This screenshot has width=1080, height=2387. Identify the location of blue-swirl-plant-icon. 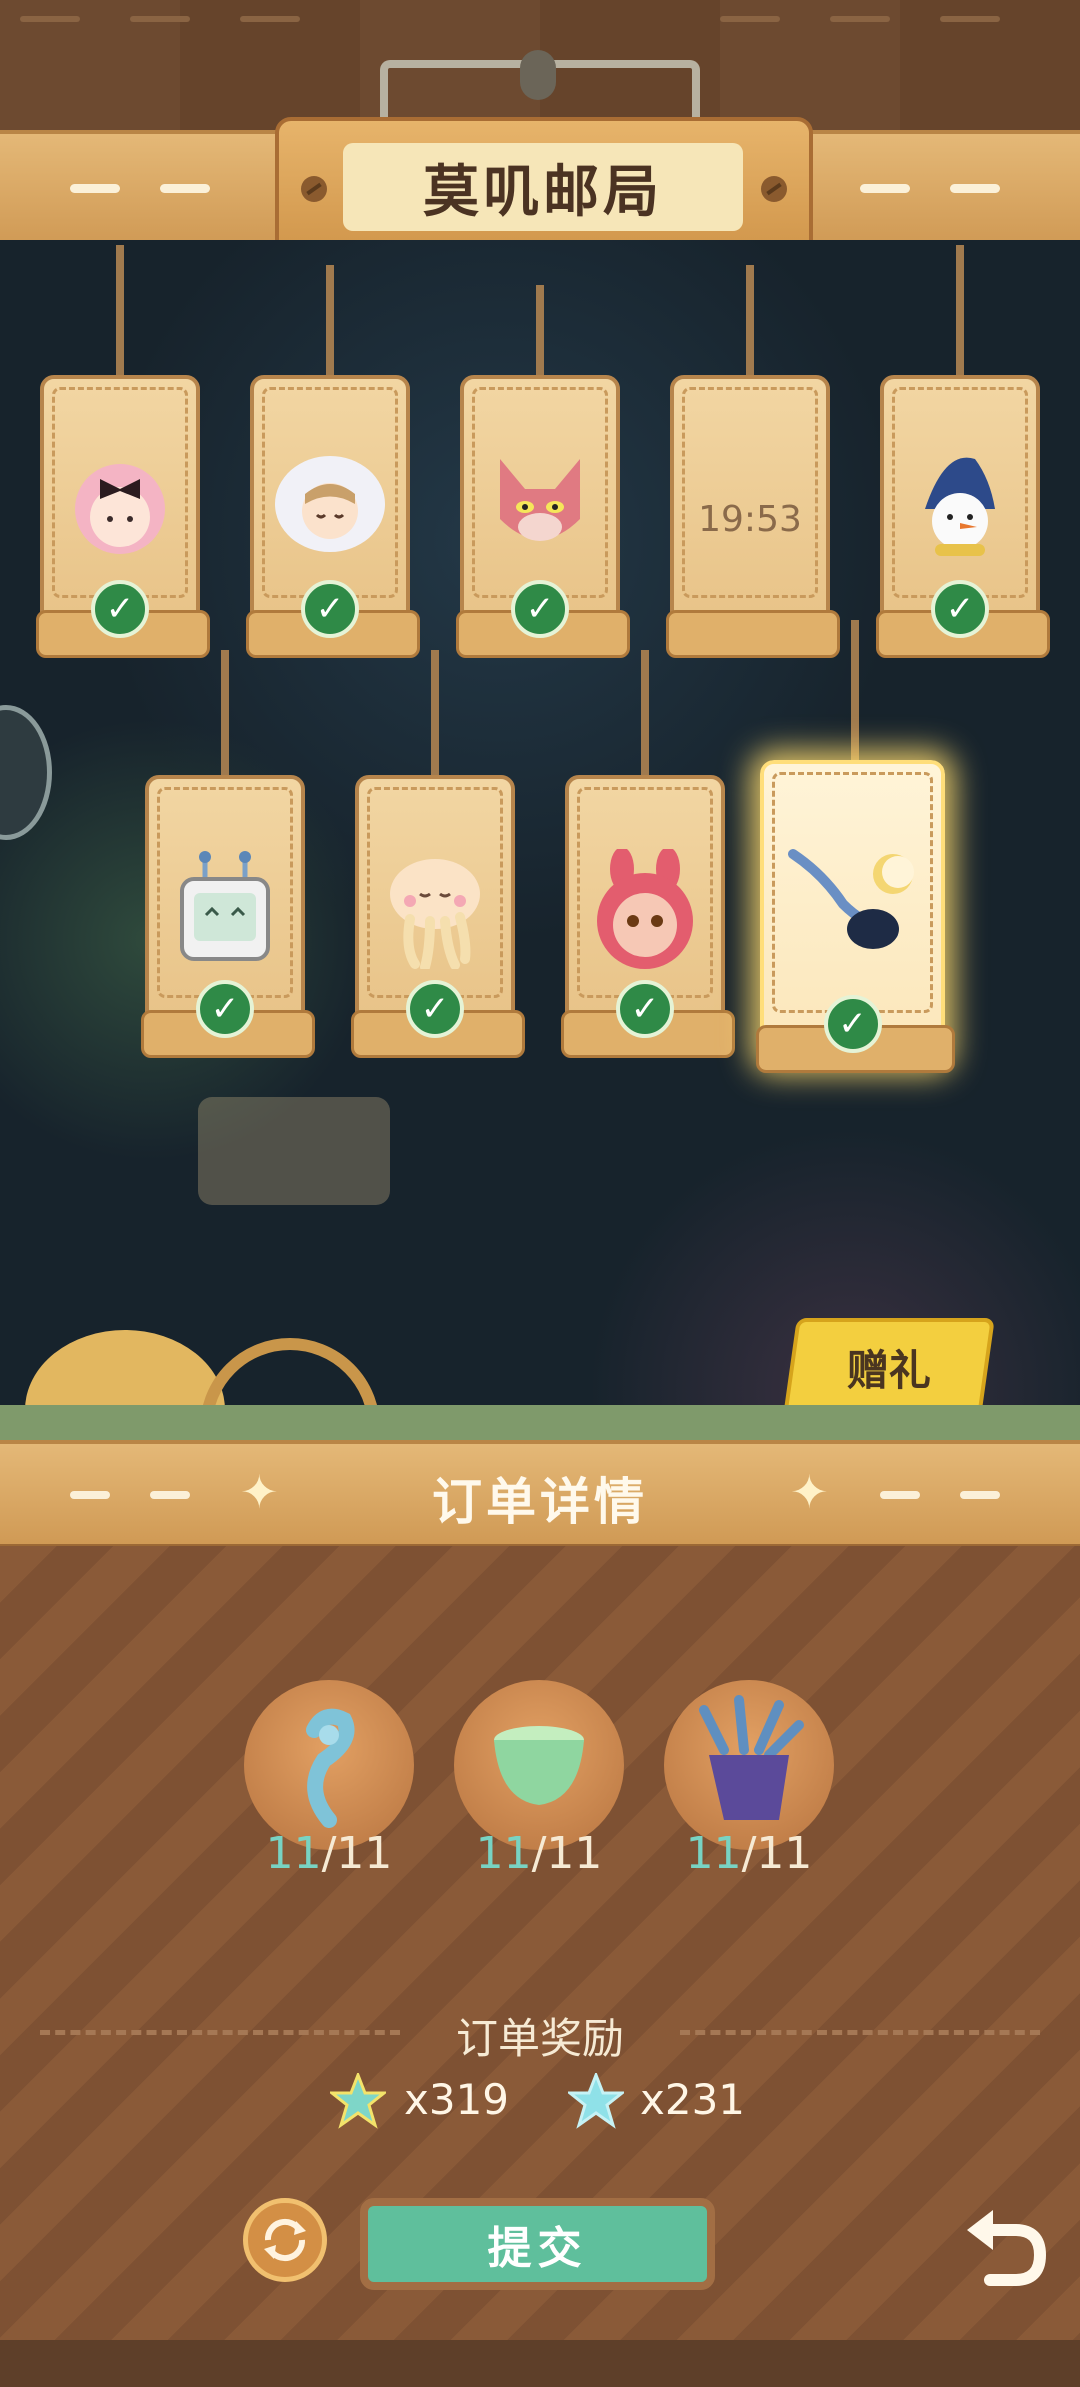
(330, 1768).